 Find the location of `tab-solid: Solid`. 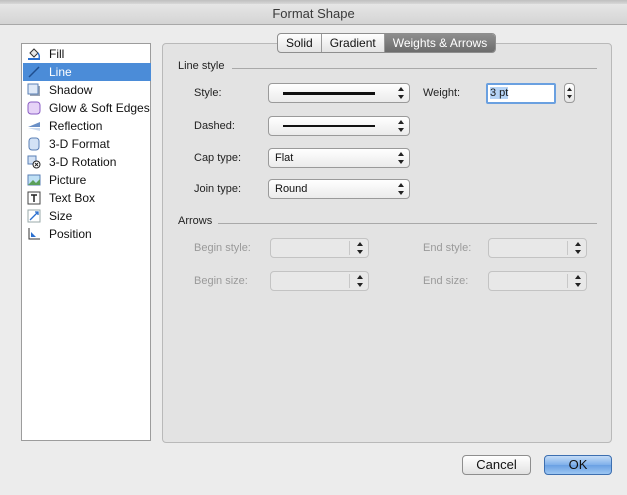

tab-solid: Solid is located at coordinates (300, 43).